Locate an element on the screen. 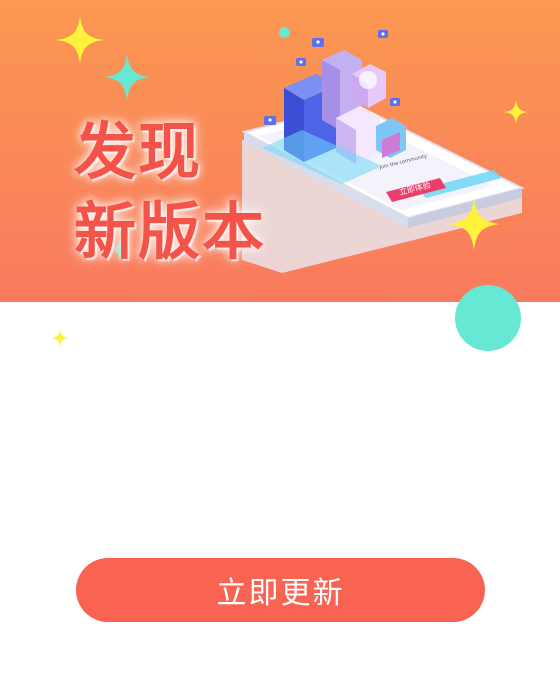  headline: 发现 新版本 is located at coordinates (170, 192).